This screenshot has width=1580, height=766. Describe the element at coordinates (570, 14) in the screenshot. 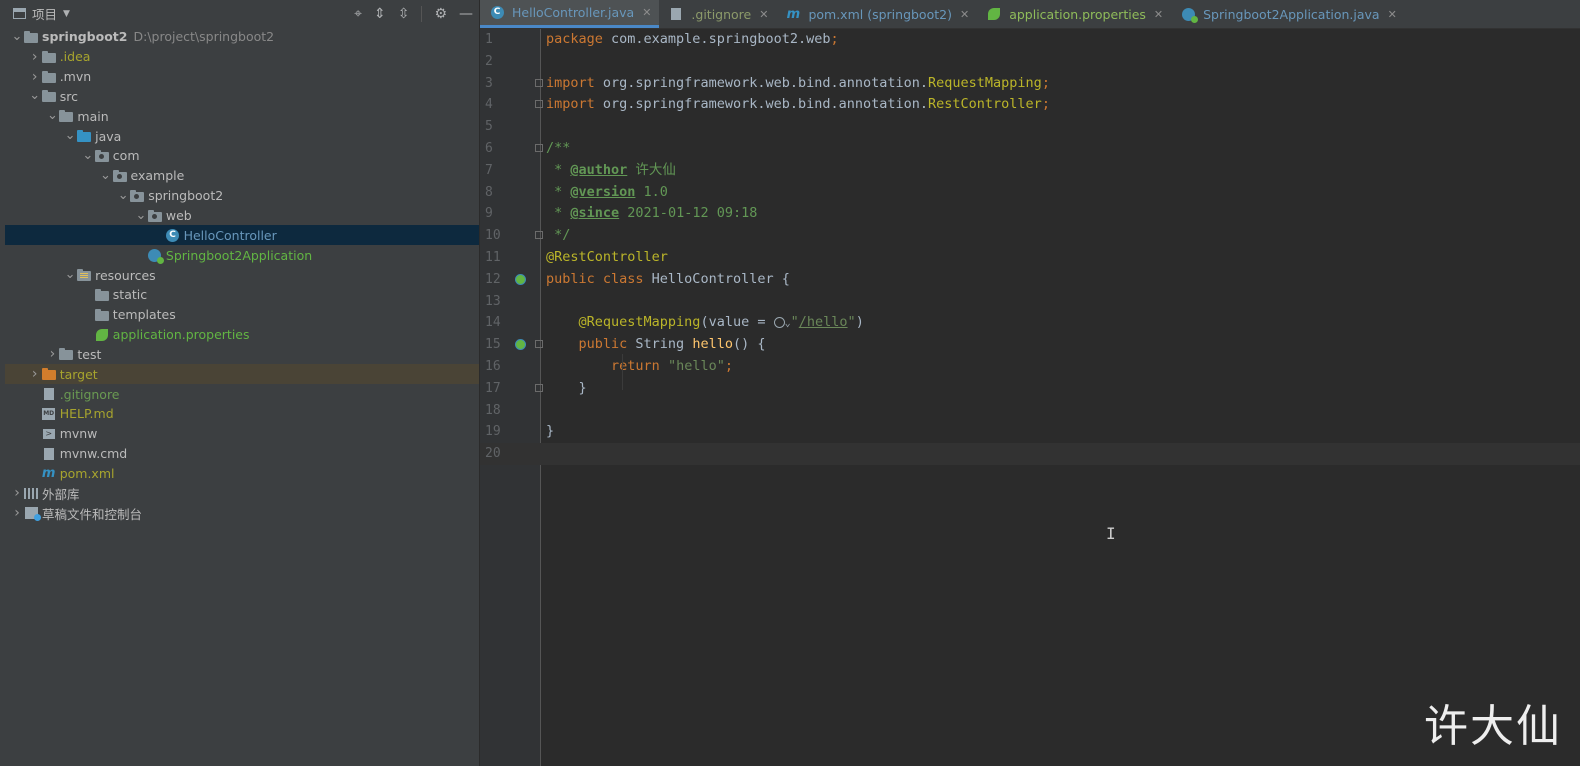

I see `editor-tab: C HelloController.java ✕` at that location.